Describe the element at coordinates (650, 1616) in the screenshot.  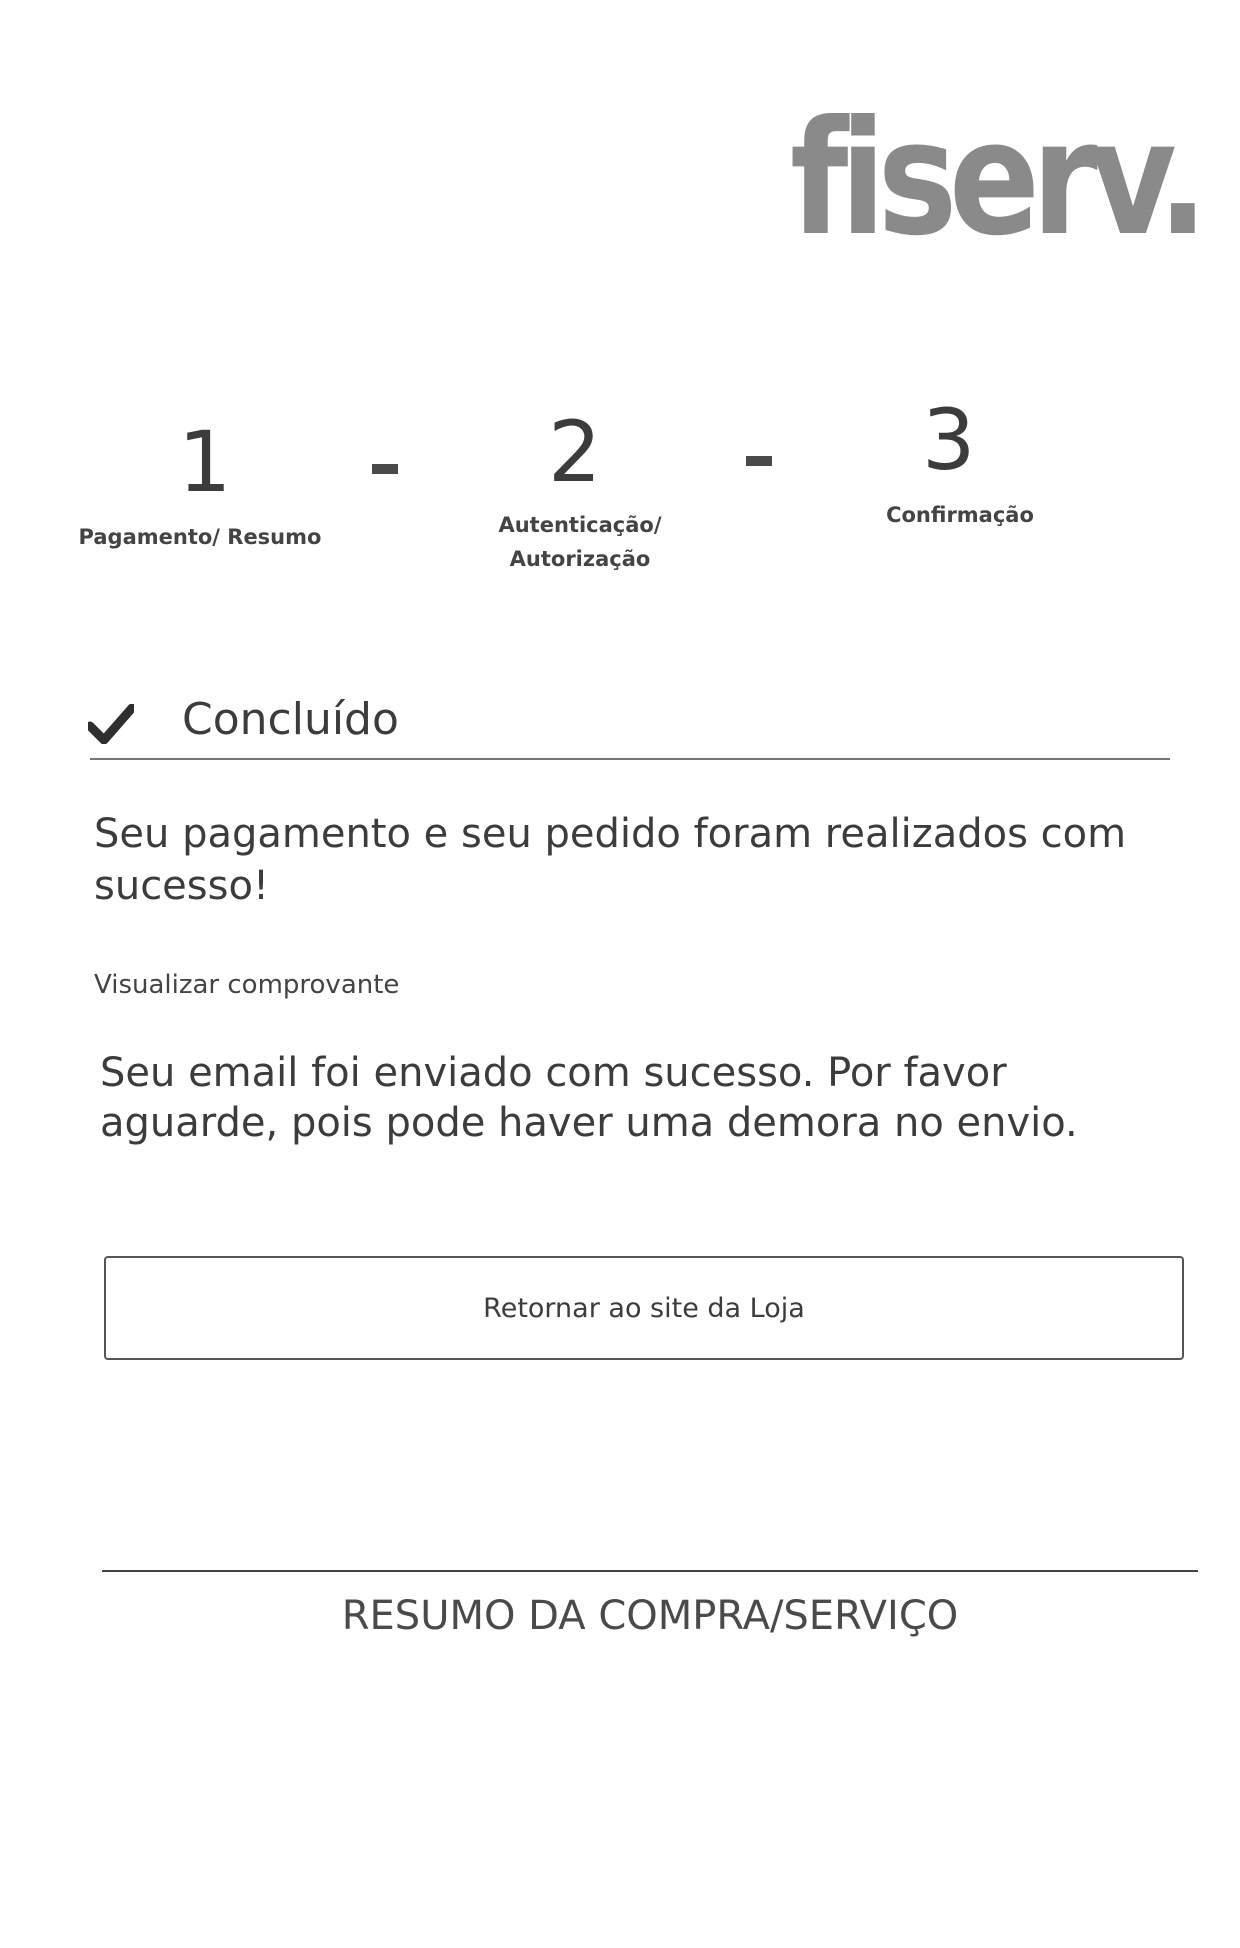
I see `purchase-summary-title: RESUMO DA COMPRA/SERVIÇO` at that location.